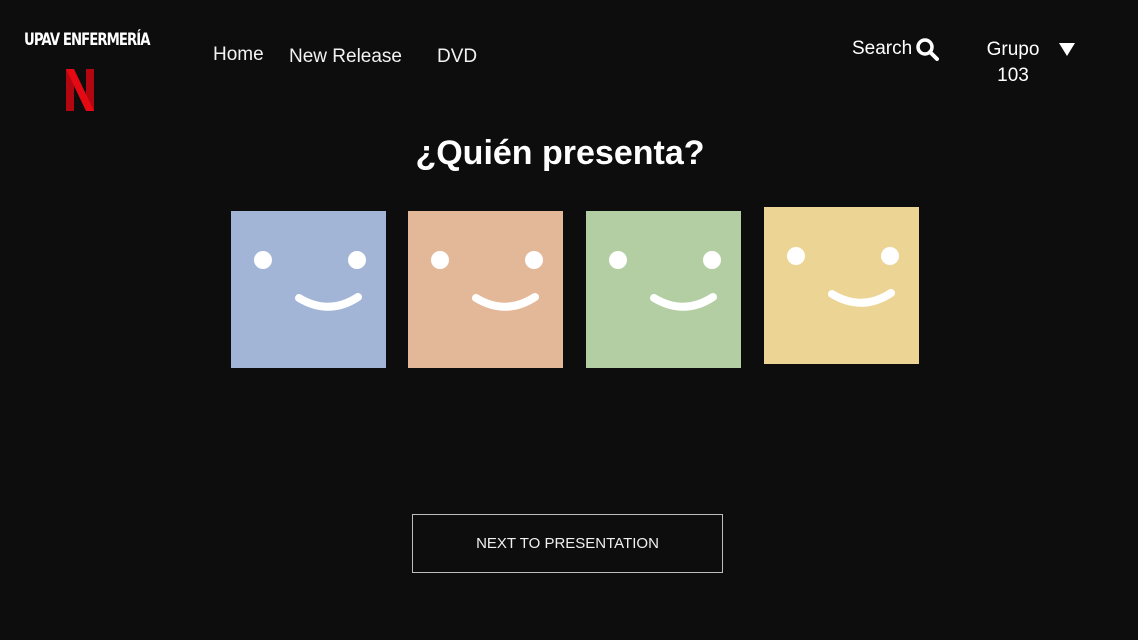 This screenshot has height=640, width=1138. I want to click on brand: UPAV ENFERMERÍA, so click(87, 40).